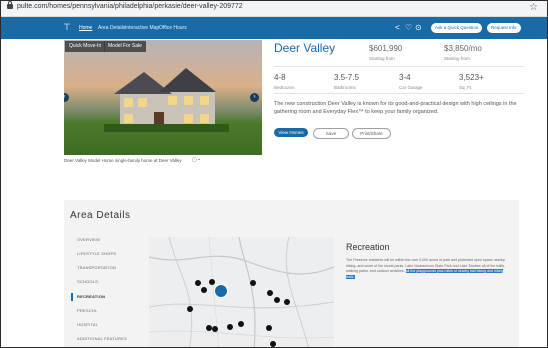 The width and height of the screenshot is (548, 348). I want to click on stat-bedrooms-value: 4-8, so click(280, 77).